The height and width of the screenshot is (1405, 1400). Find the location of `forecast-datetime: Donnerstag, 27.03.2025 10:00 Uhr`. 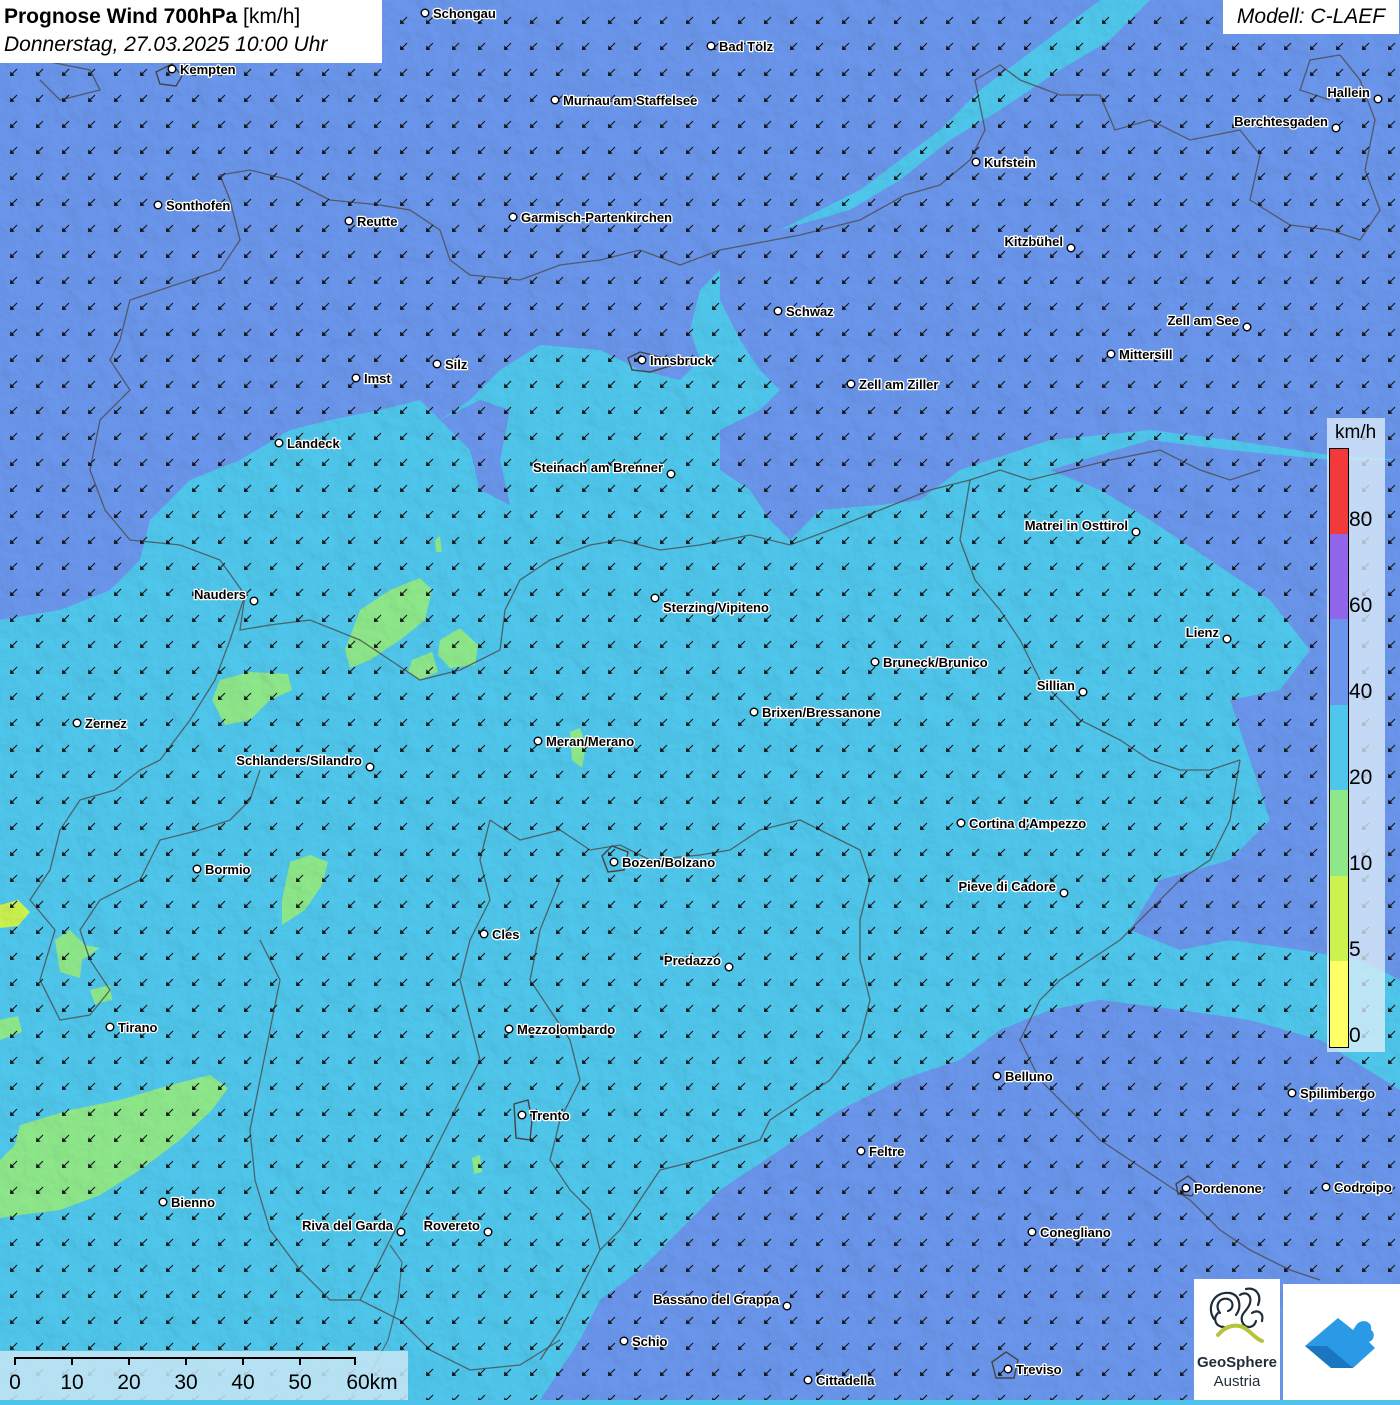

forecast-datetime: Donnerstag, 27.03.2025 10:00 Uhr is located at coordinates (166, 44).